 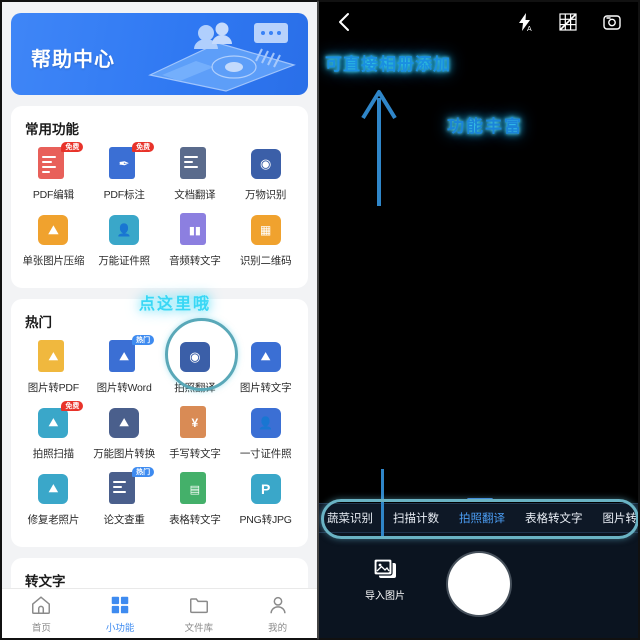 What do you see at coordinates (124, 365) in the screenshot?
I see `tool-image-to-word: ⛰ 热门 图片转Word` at bounding box center [124, 365].